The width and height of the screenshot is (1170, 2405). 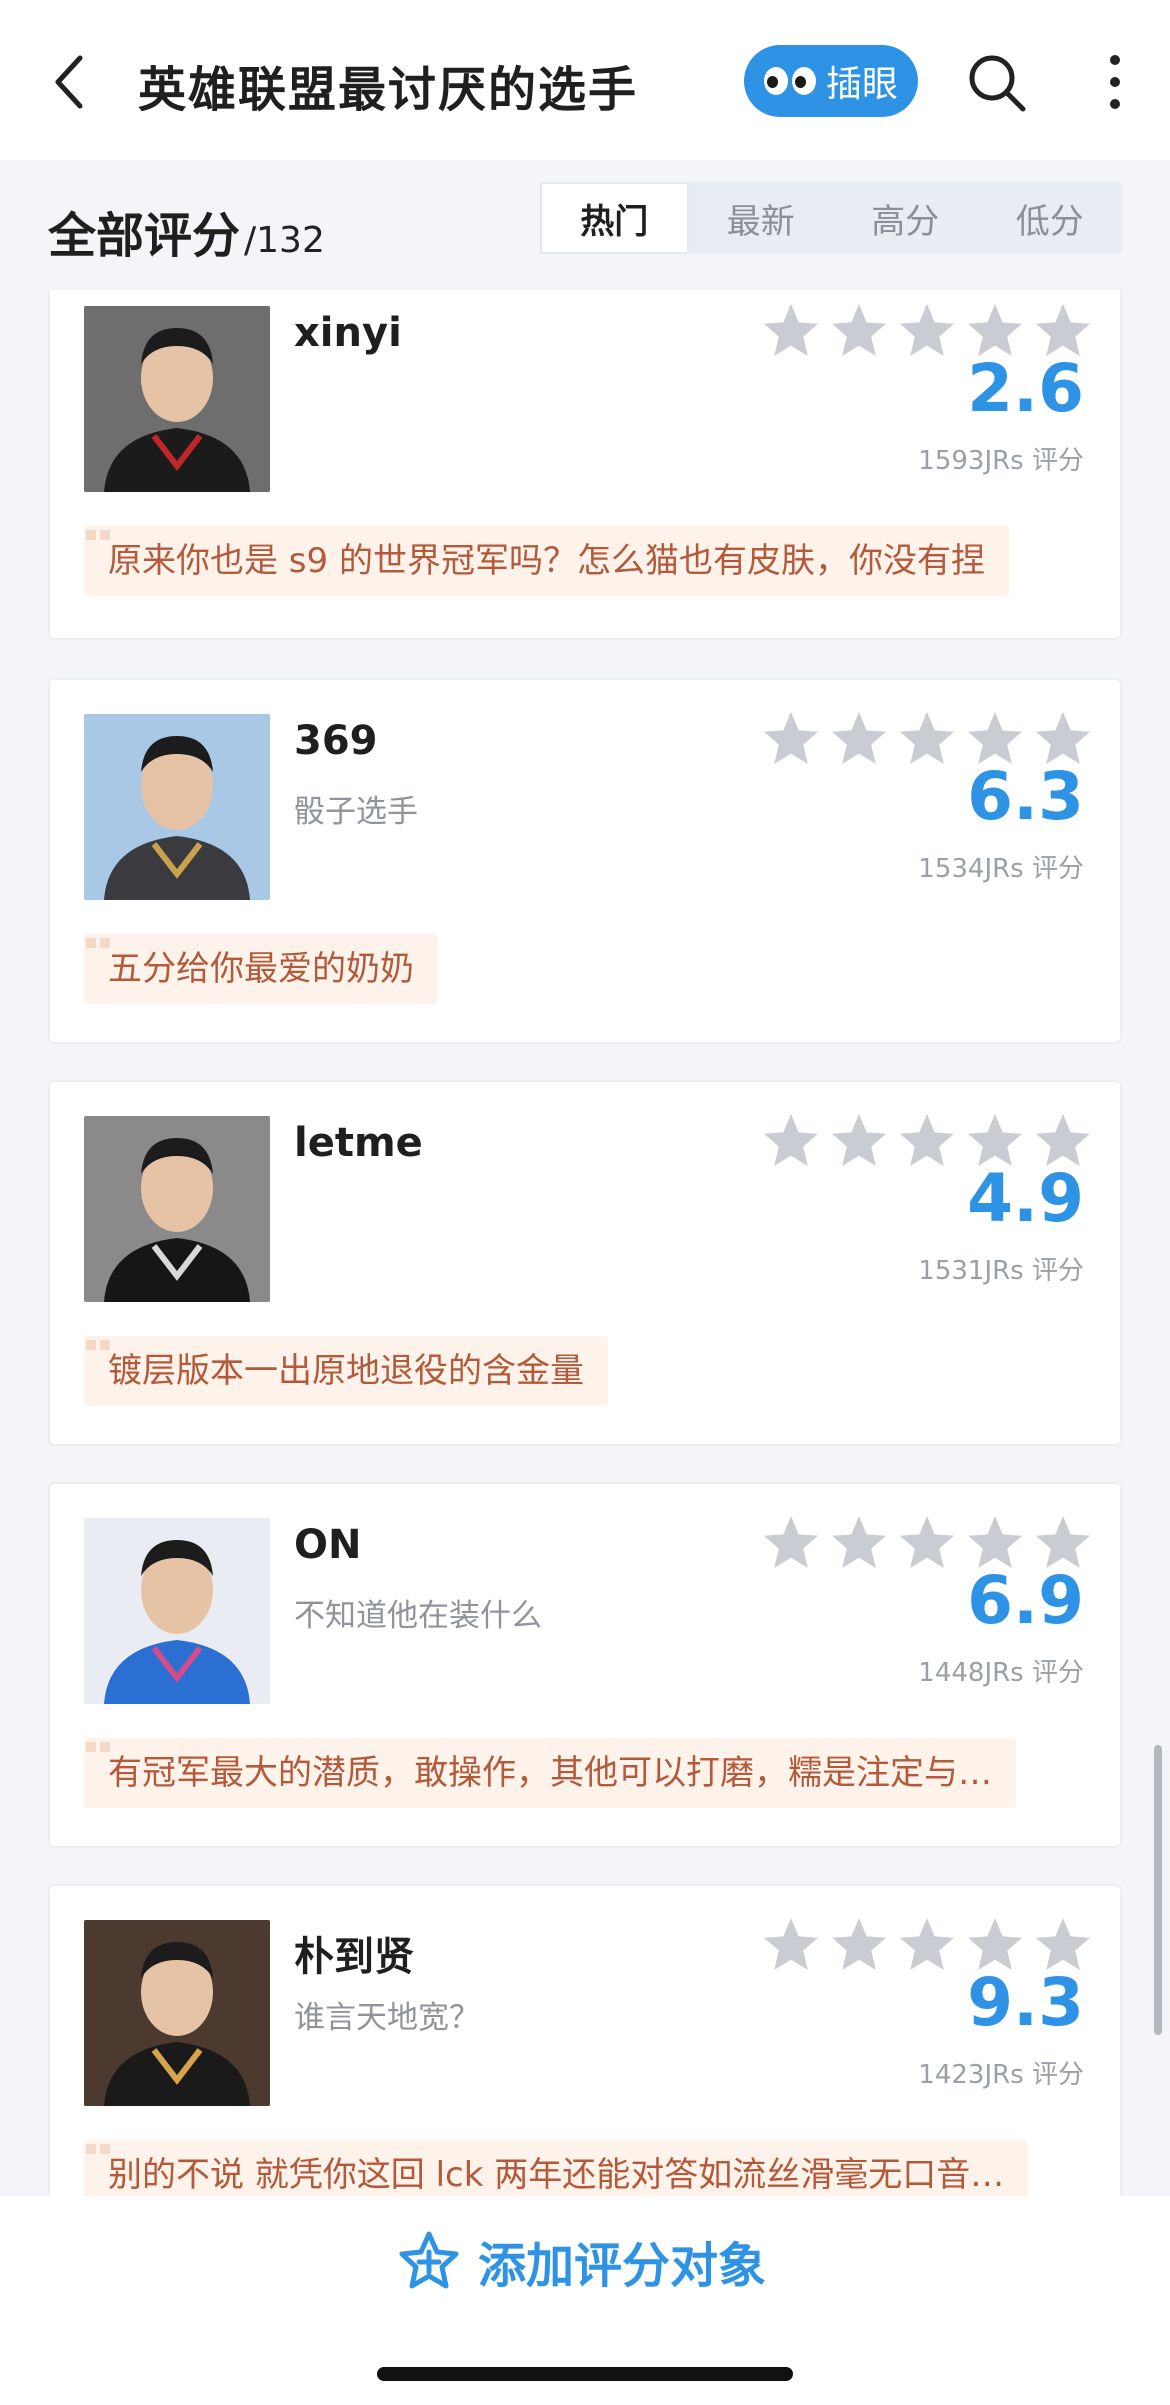 What do you see at coordinates (1158, 1890) in the screenshot?
I see `scrollbar` at bounding box center [1158, 1890].